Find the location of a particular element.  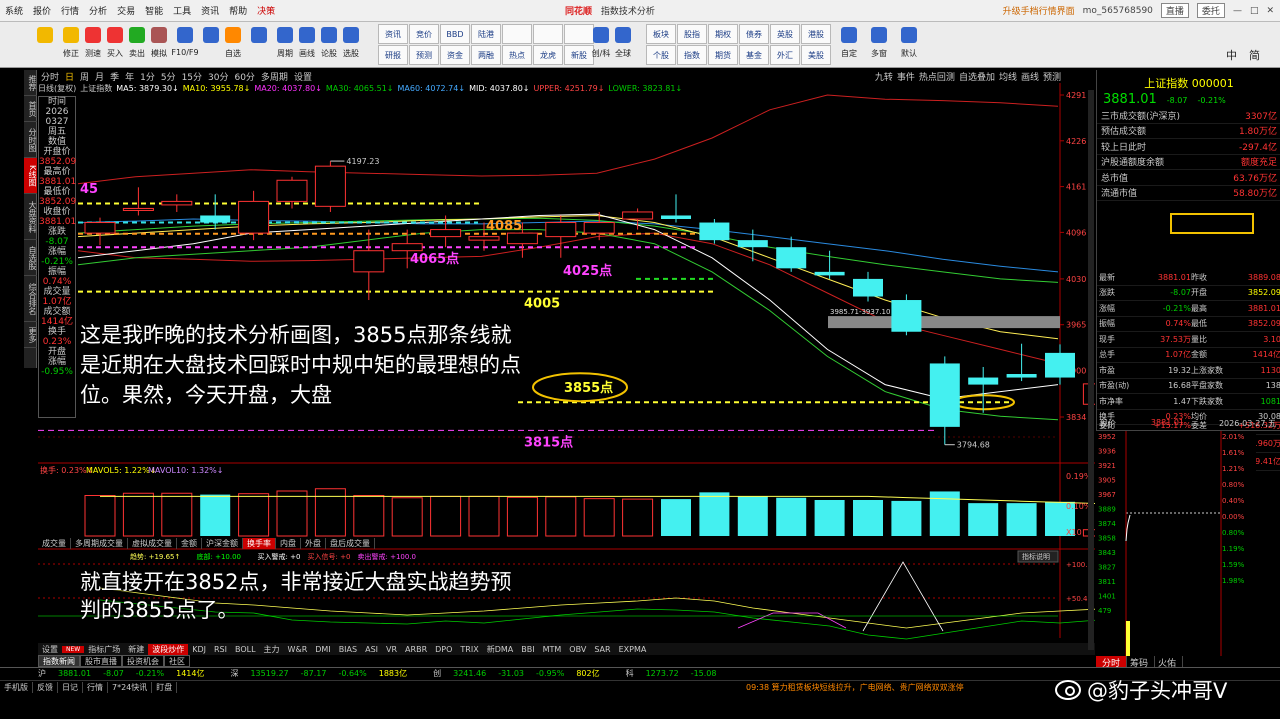

upgrade-link: 升级手档行情界面 is located at coordinates (1039, 10).